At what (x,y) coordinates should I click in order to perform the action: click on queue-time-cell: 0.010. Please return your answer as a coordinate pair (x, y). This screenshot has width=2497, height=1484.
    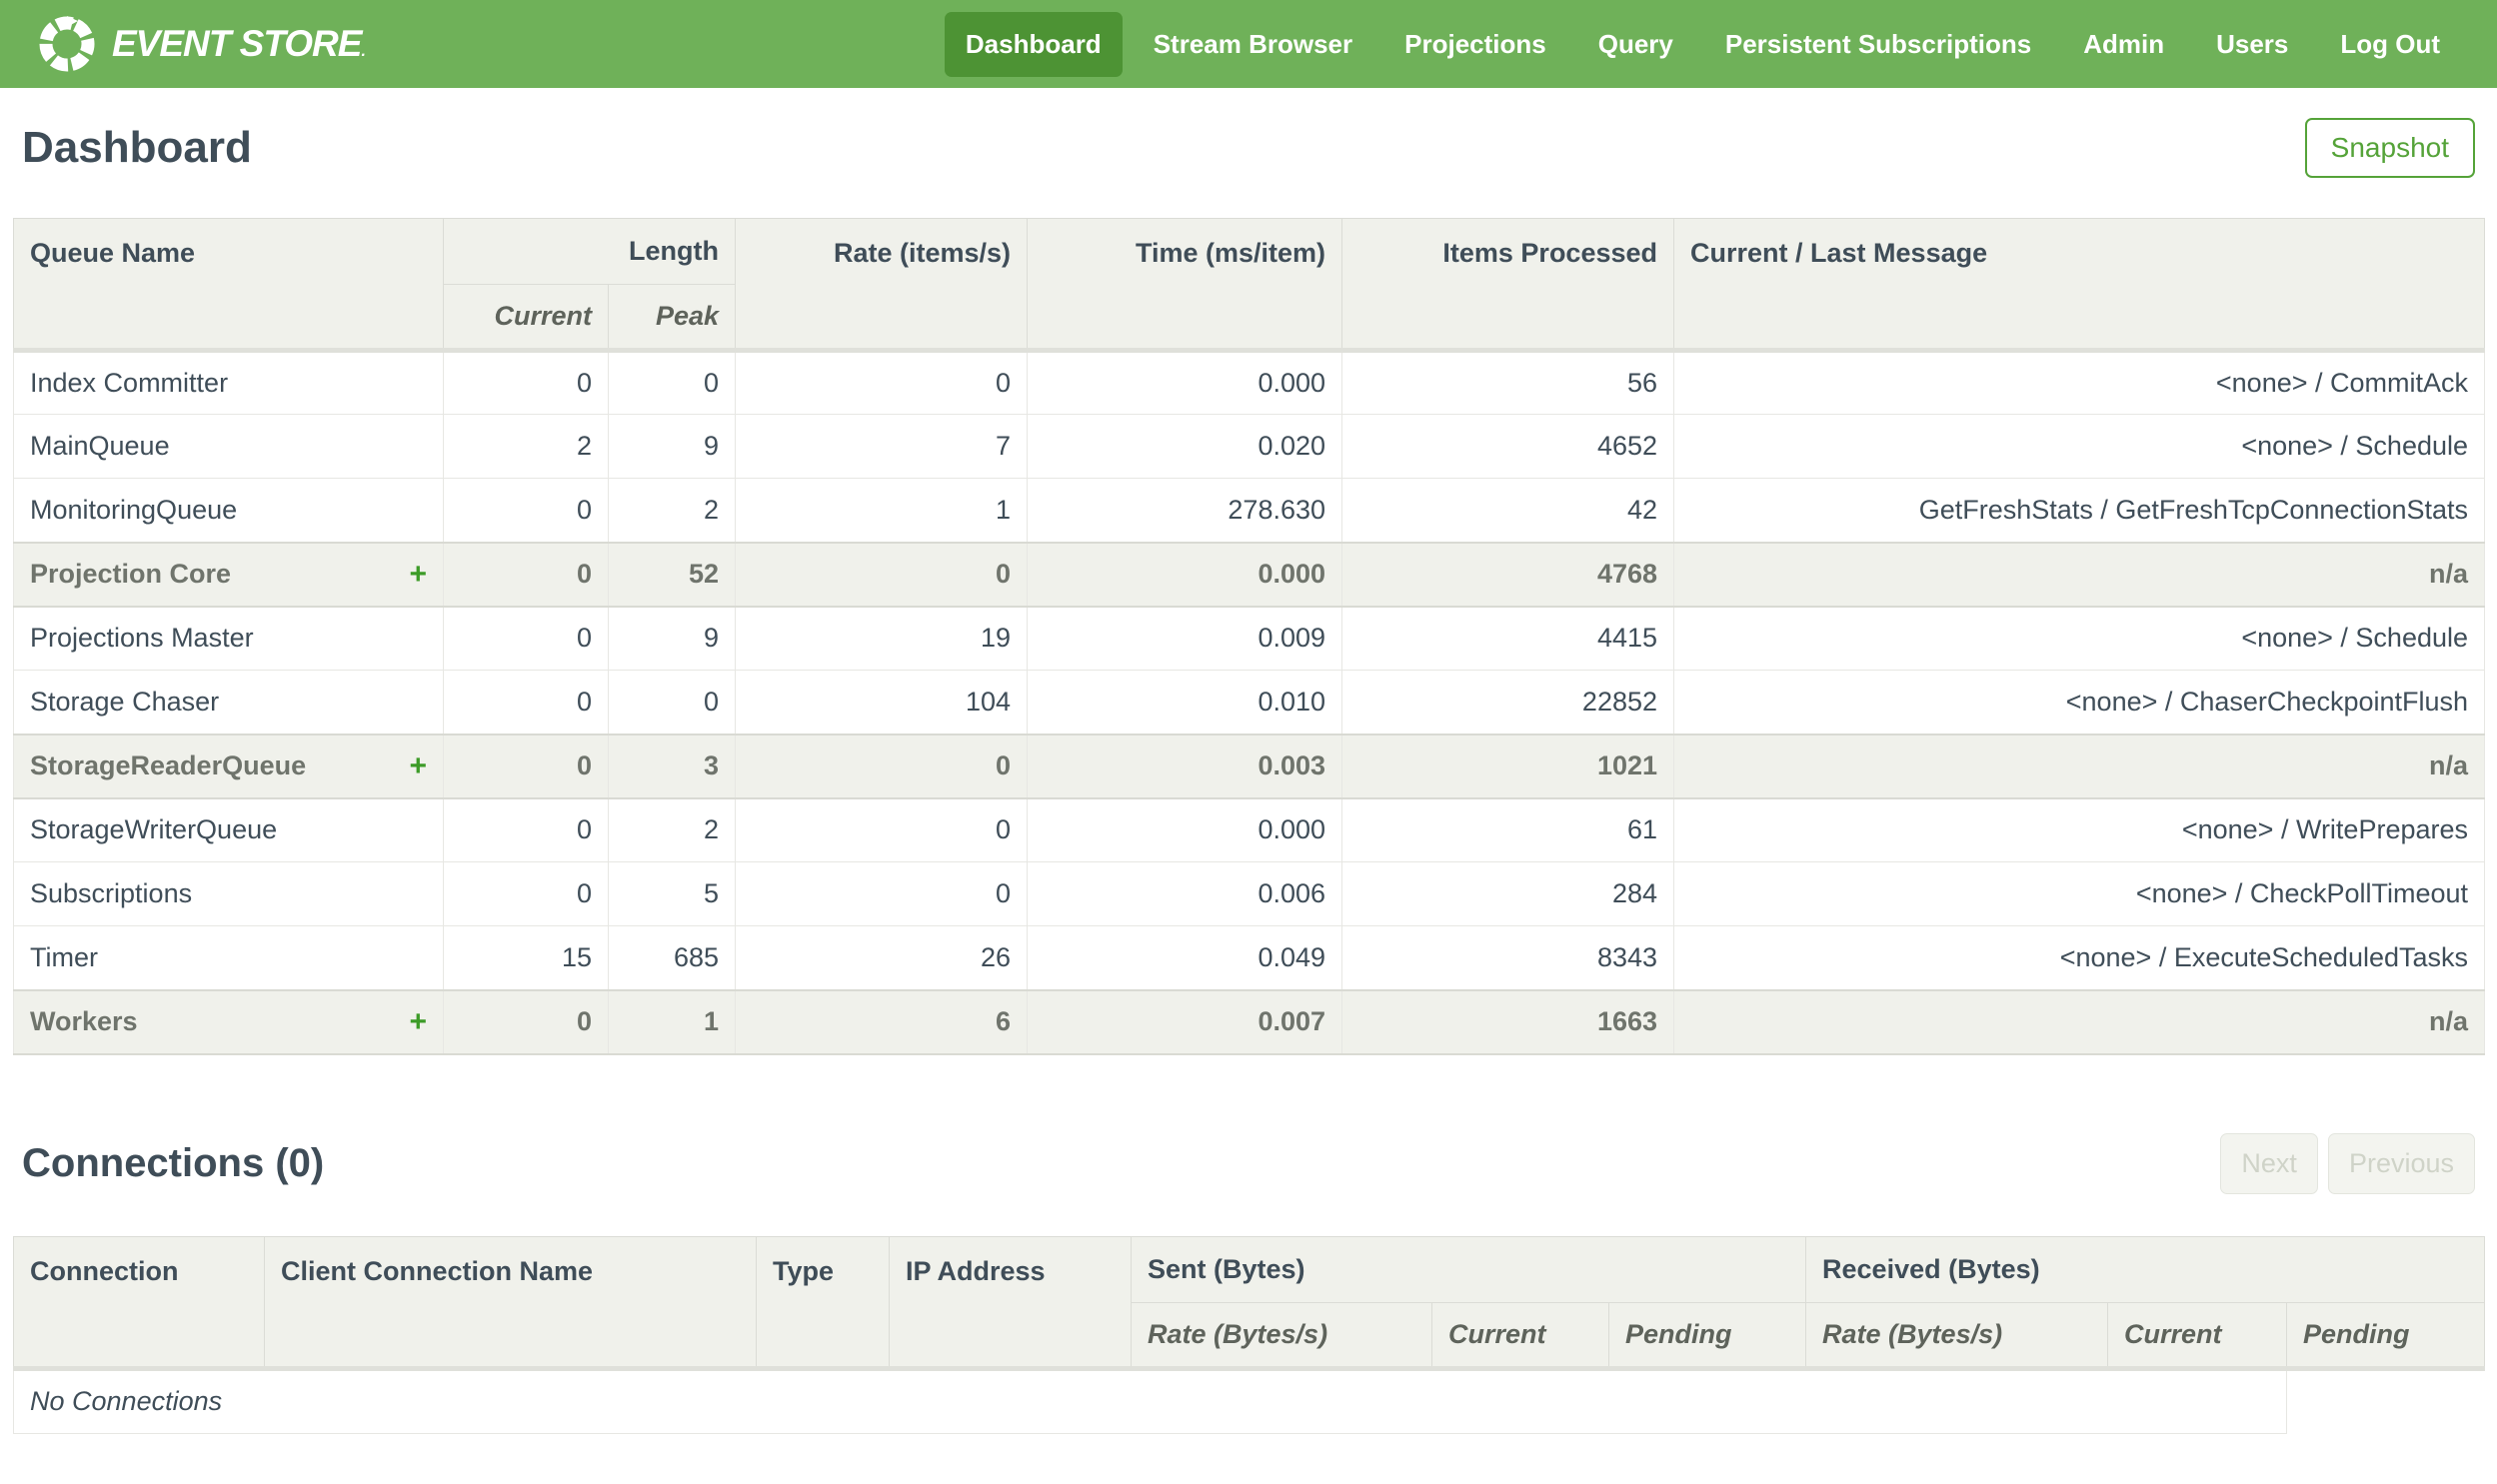
    Looking at the image, I should click on (1185, 702).